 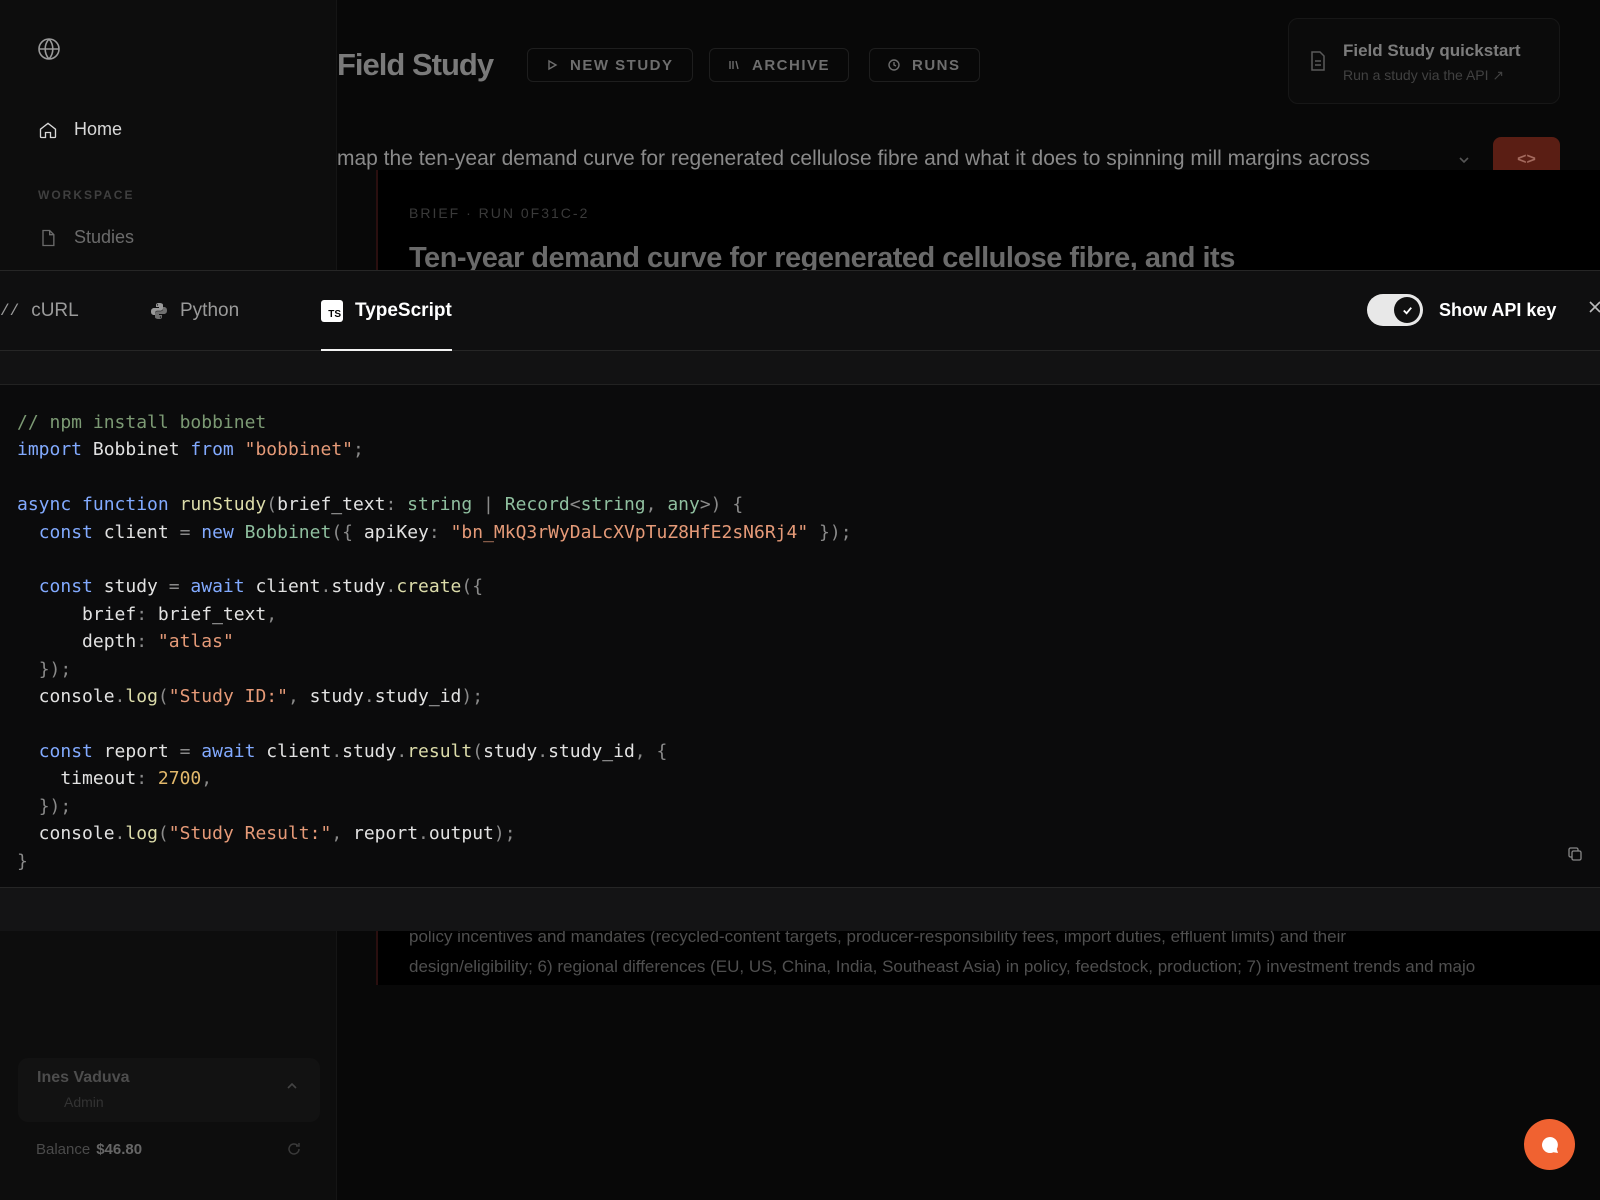 I want to click on copy-icon, so click(x=1575, y=854).